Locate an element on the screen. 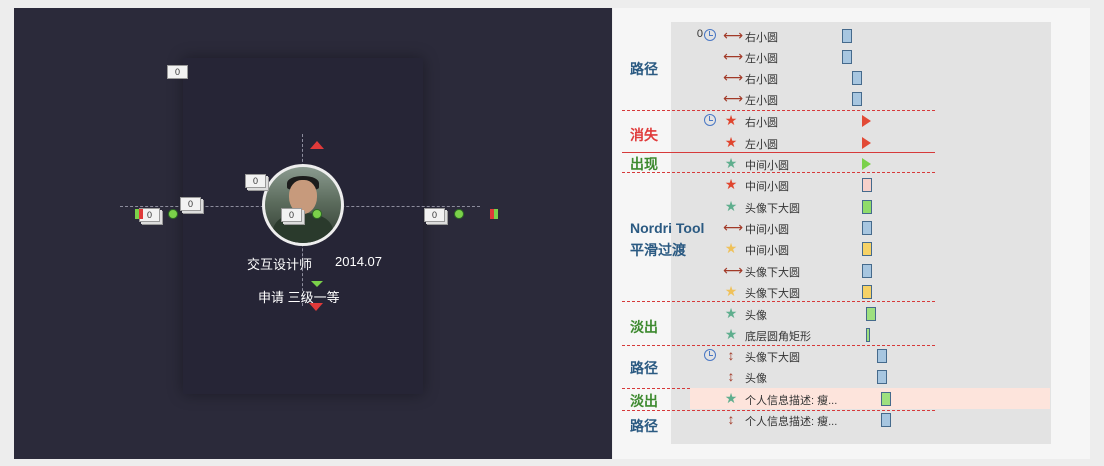  profile-desc: 申请 三级一等 is located at coordinates (299, 297).